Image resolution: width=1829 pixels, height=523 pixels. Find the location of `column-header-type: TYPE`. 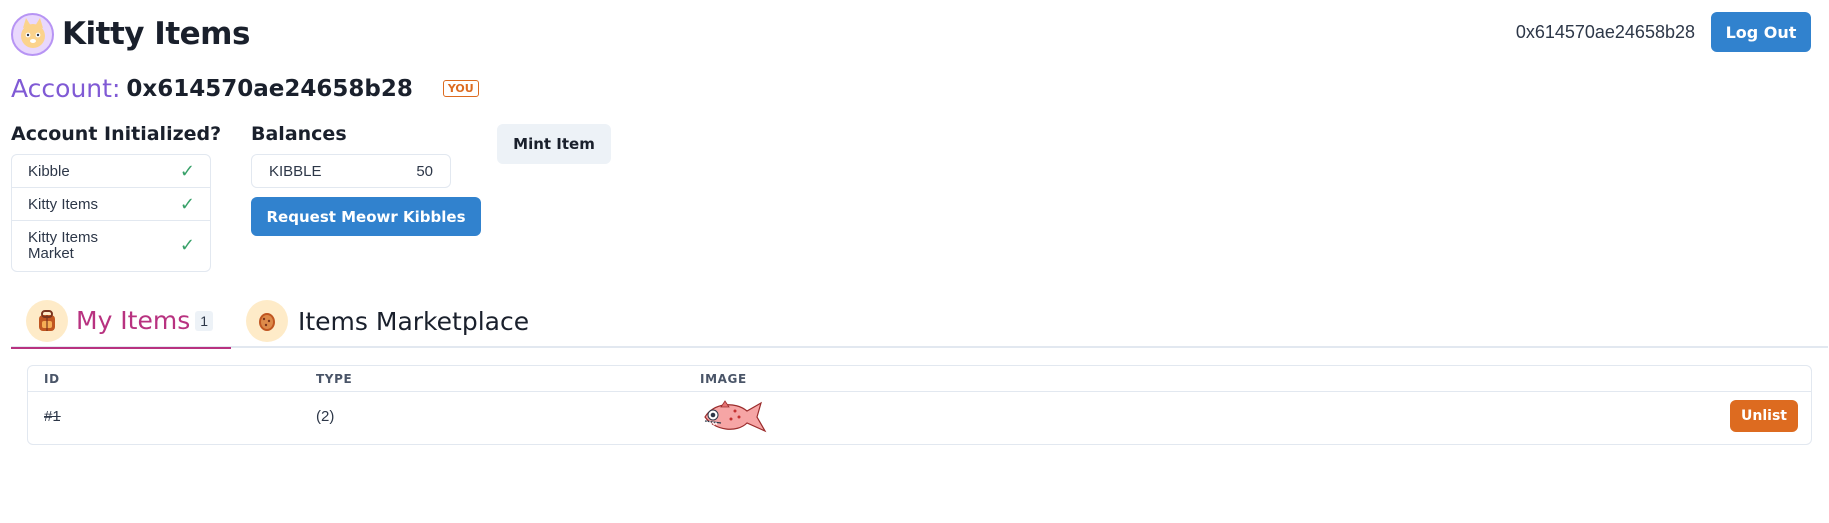

column-header-type: TYPE is located at coordinates (334, 379).